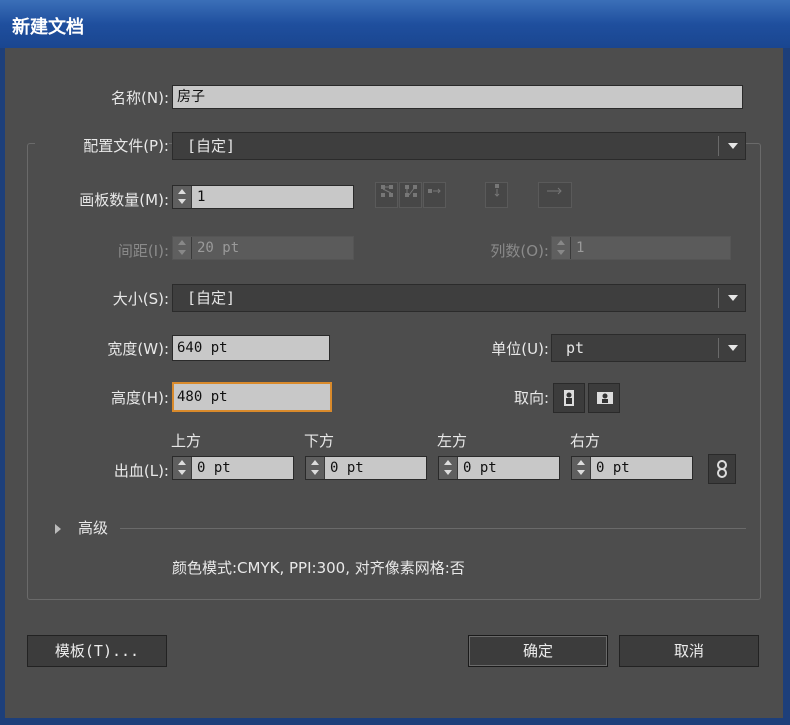 This screenshot has height=725, width=790. What do you see at coordinates (211, 146) in the screenshot?
I see `profile-value: [自定]` at bounding box center [211, 146].